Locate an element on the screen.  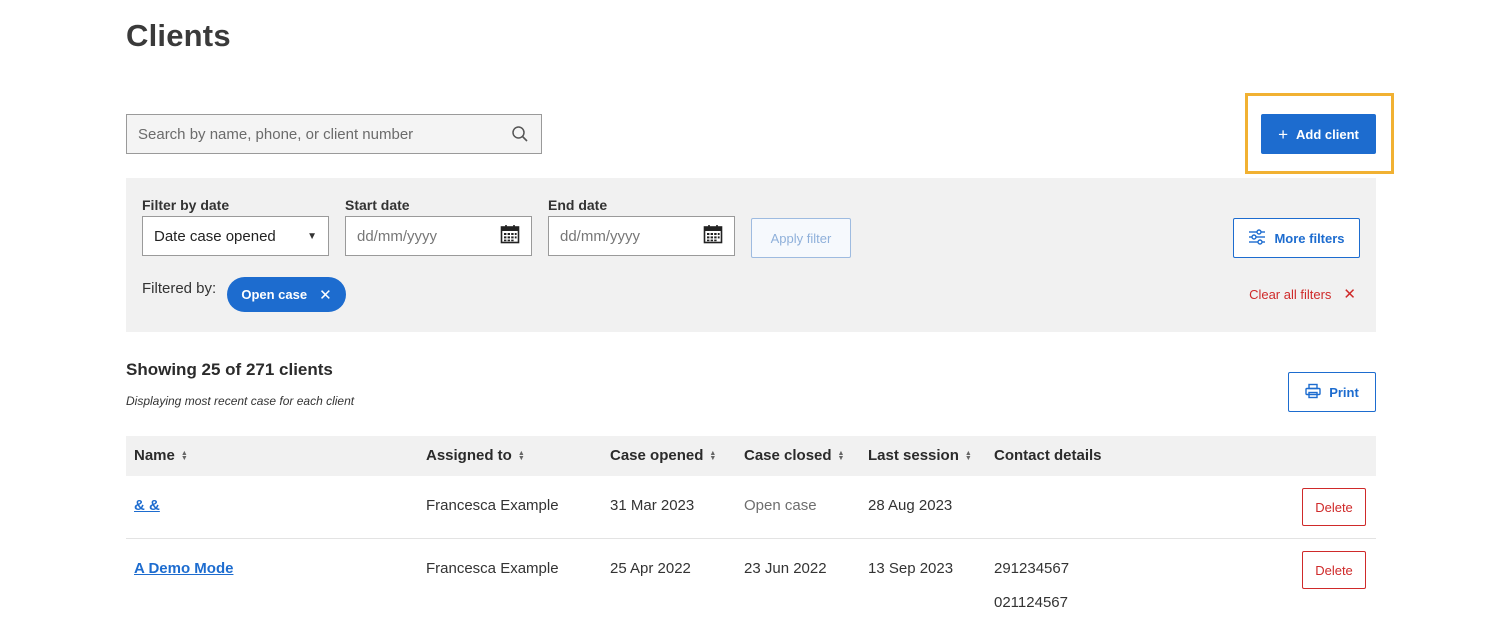
clear-all-filters-link: Clear all filters ✕ is located at coordinates (1302, 294).